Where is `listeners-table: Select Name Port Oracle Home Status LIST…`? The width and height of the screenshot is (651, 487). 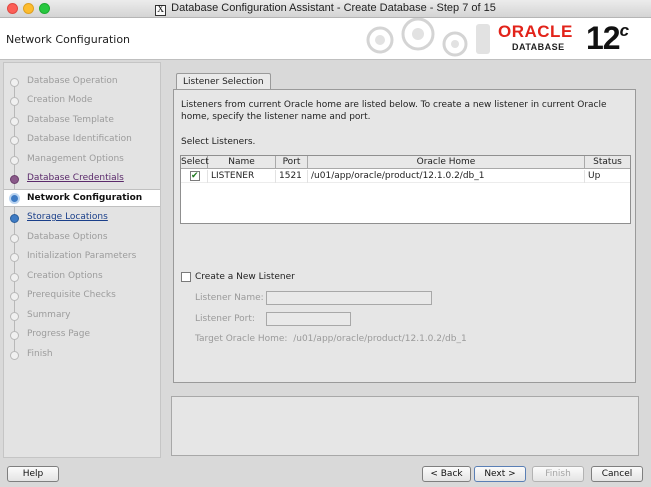 listeners-table: Select Name Port Oracle Home Status LIST… is located at coordinates (405, 189).